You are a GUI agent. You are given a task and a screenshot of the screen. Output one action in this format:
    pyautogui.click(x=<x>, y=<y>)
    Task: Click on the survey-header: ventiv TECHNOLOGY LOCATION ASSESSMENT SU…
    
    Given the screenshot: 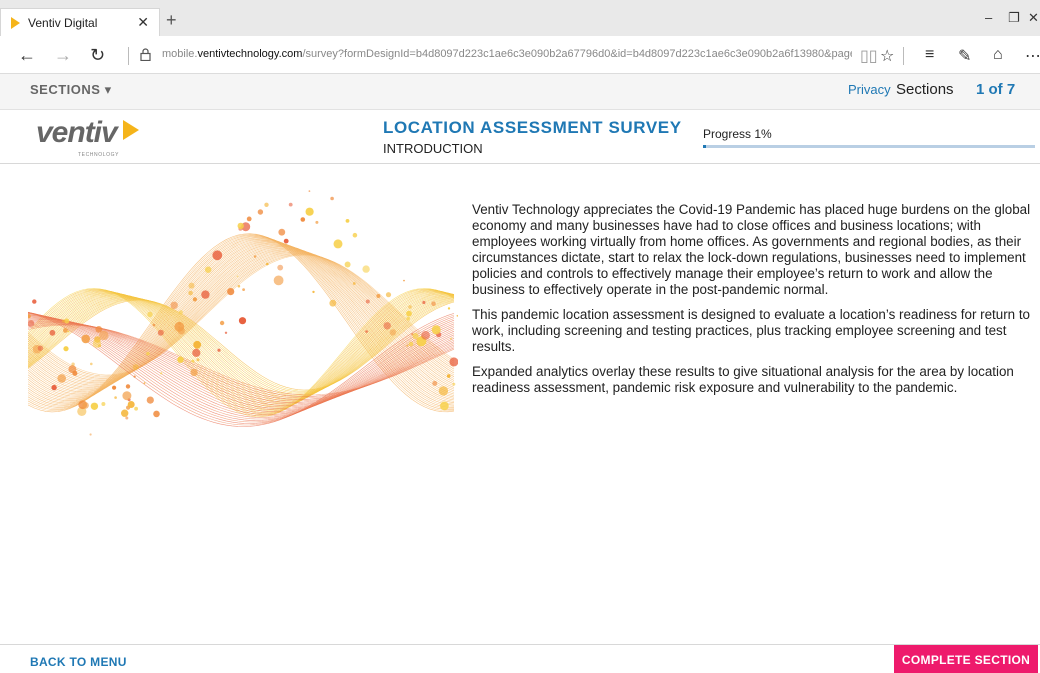 What is the action you would take?
    pyautogui.click(x=520, y=137)
    